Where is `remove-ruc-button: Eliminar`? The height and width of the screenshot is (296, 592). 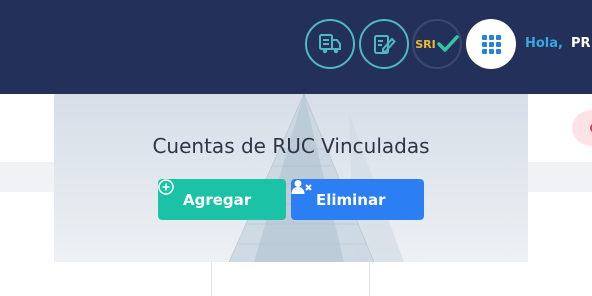
remove-ruc-button: Eliminar is located at coordinates (357, 199).